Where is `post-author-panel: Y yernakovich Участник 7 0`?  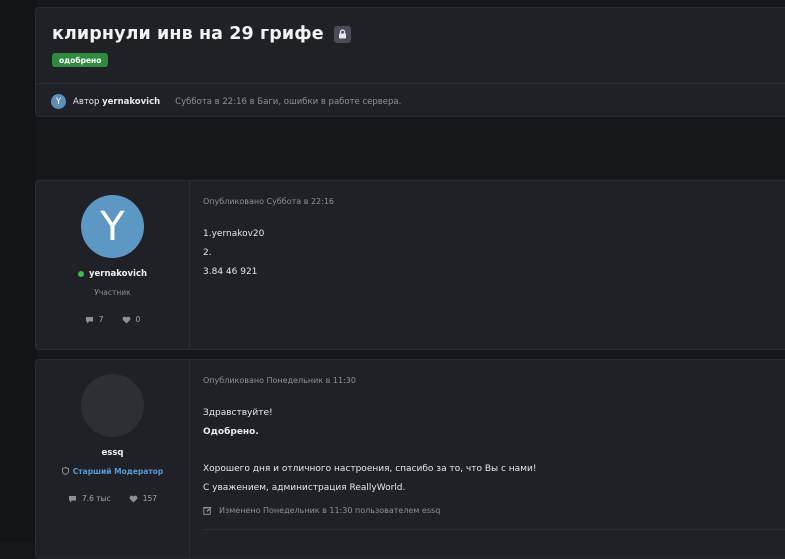 post-author-panel: Y yernakovich Участник 7 0 is located at coordinates (113, 265).